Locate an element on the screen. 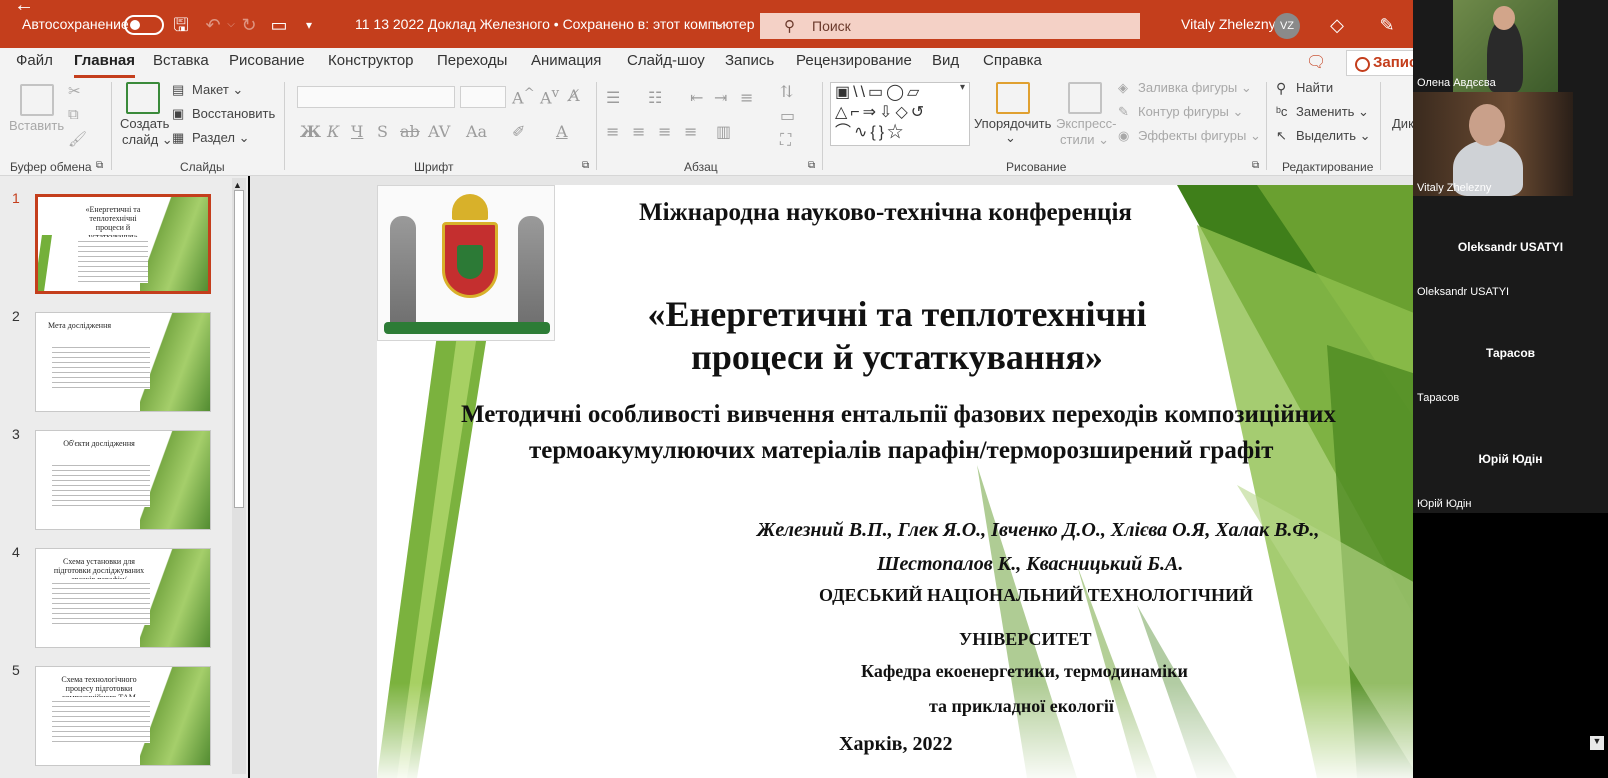 This screenshot has height=778, width=1608. replace-icon: ᵇc is located at coordinates (1281, 111).